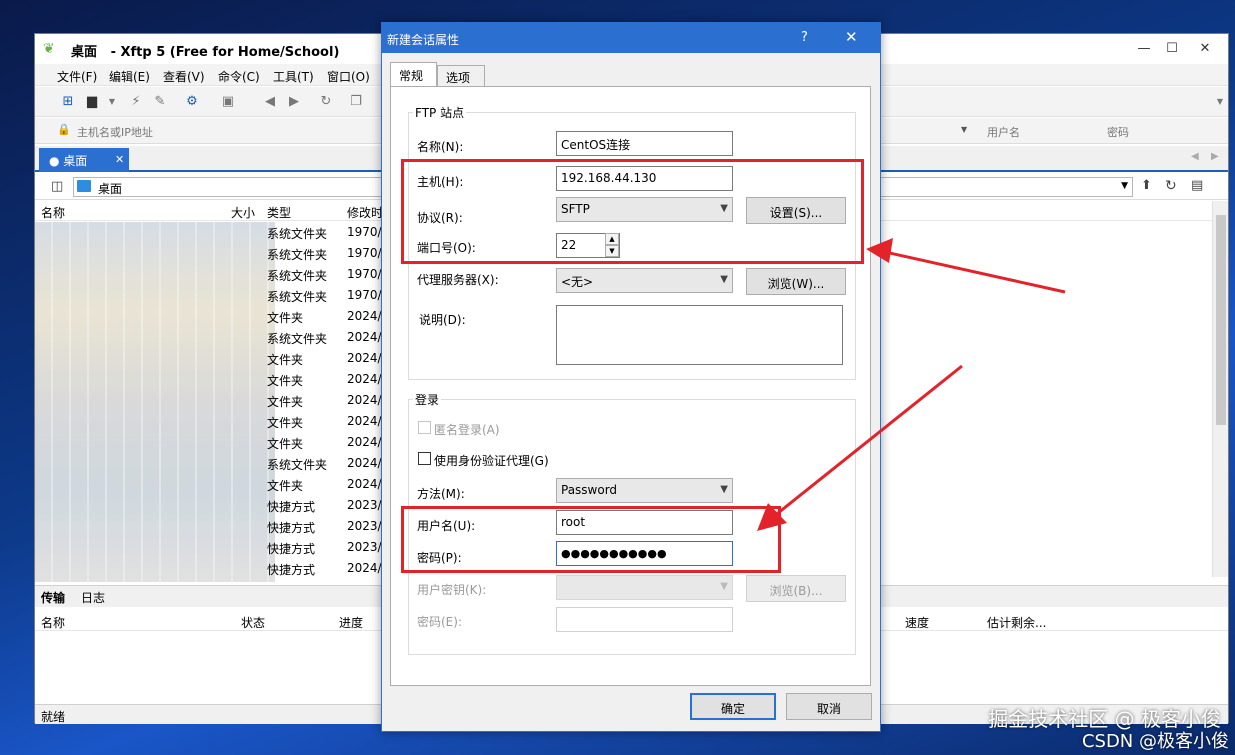  Describe the element at coordinates (270, 102) in the screenshot. I see `back-arrow-icon: ◀` at that location.